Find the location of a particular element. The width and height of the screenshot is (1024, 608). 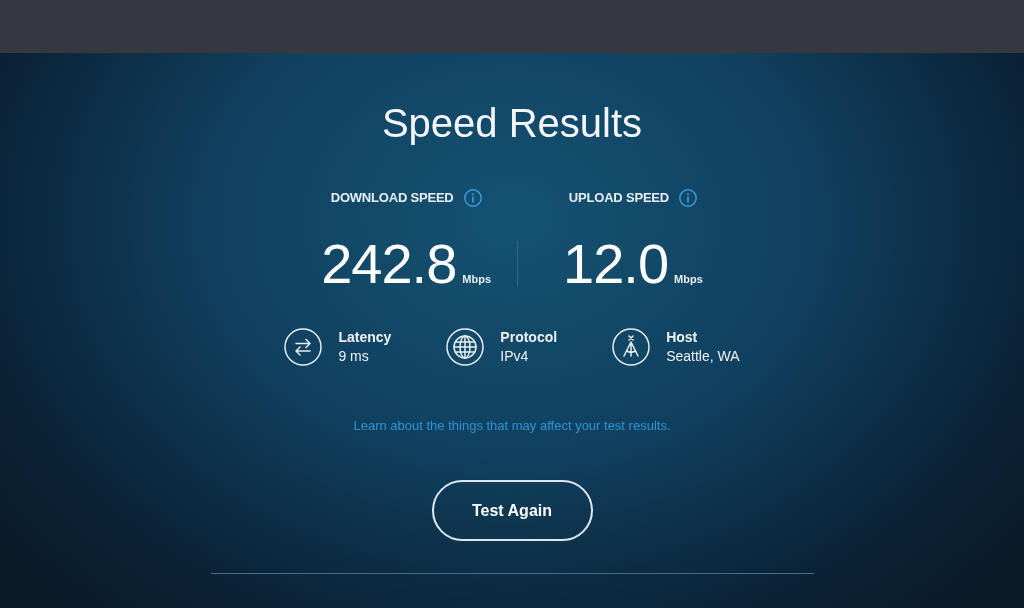

page-title: Speed Results is located at coordinates (512, 123).